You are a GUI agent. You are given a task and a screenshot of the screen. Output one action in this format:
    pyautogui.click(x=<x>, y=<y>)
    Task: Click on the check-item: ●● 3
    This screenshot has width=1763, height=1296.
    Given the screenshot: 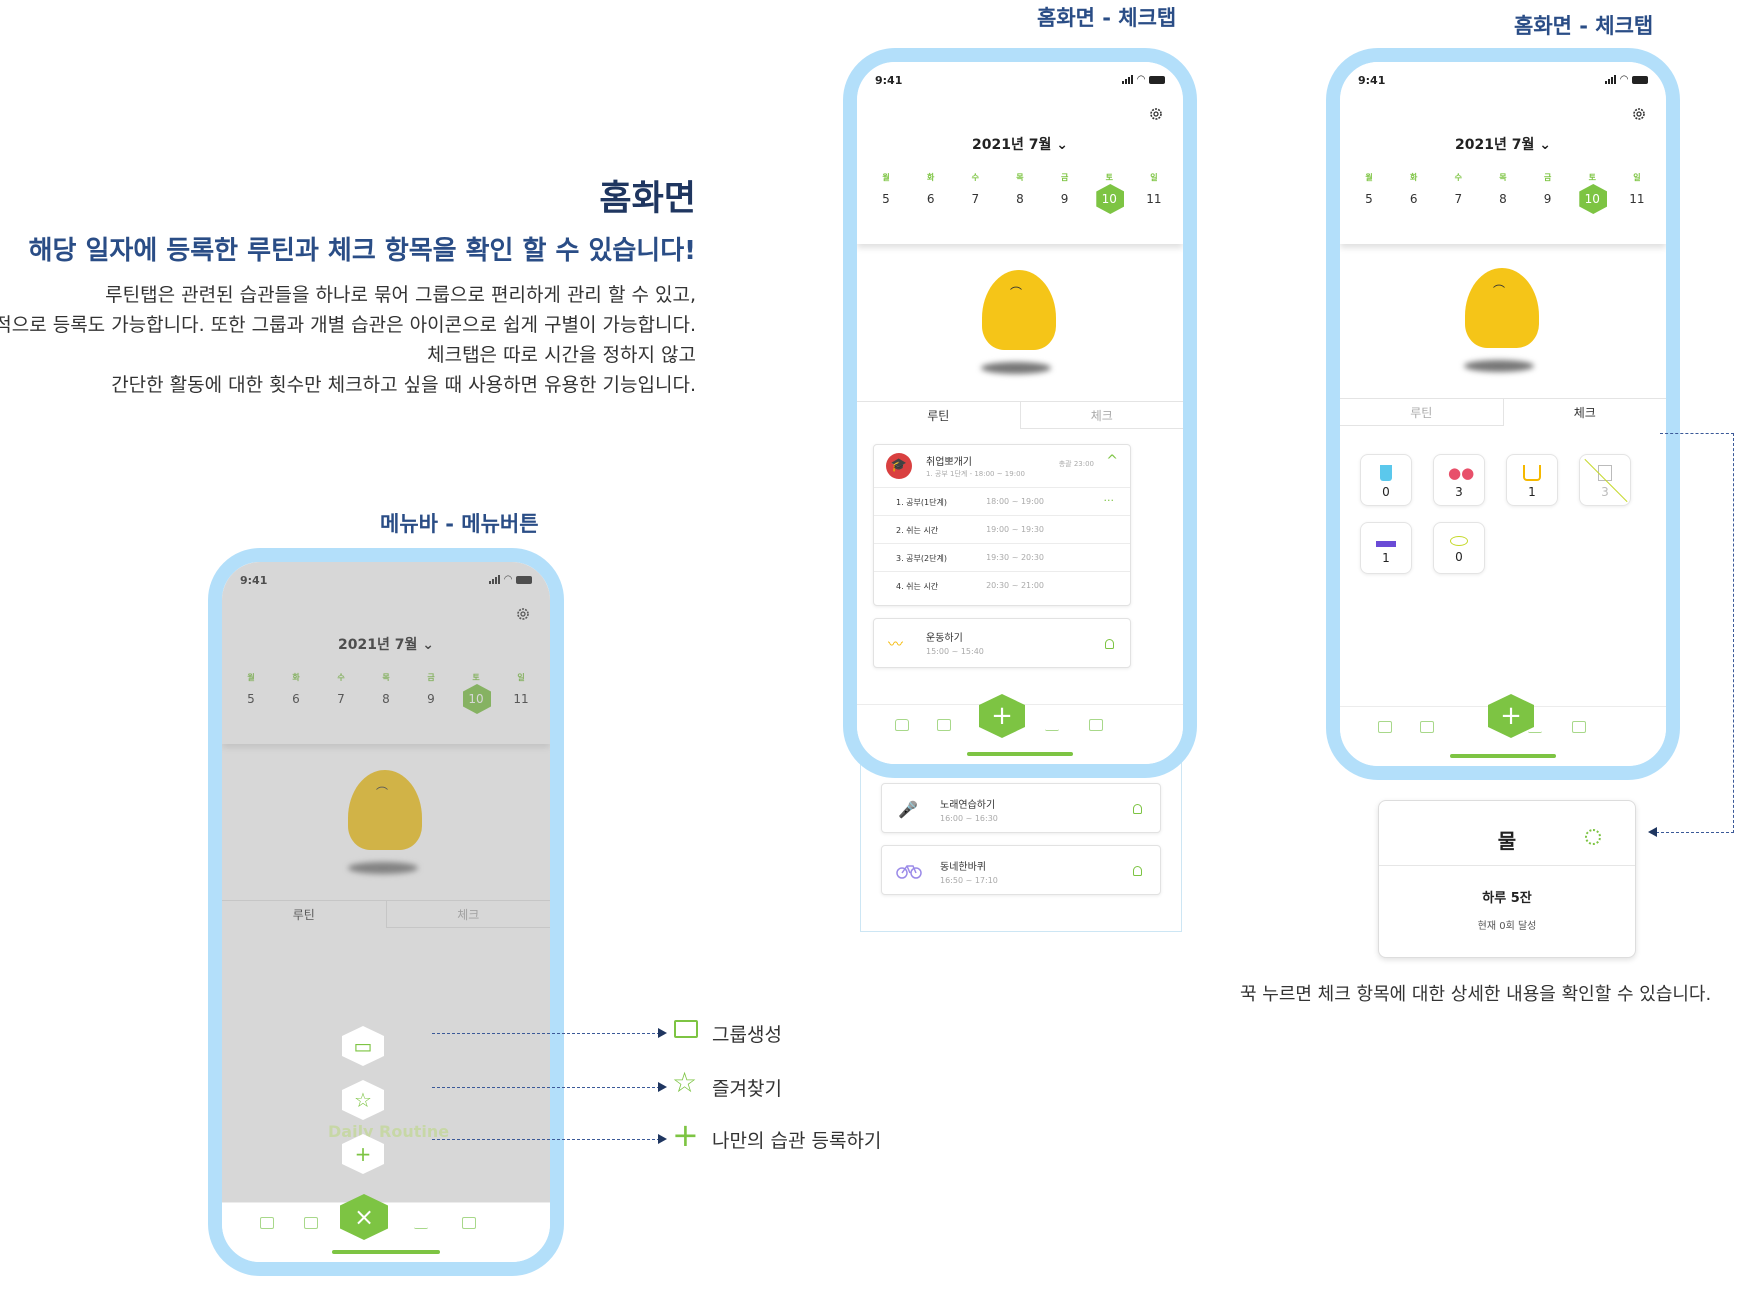 What is the action you would take?
    pyautogui.click(x=1459, y=480)
    